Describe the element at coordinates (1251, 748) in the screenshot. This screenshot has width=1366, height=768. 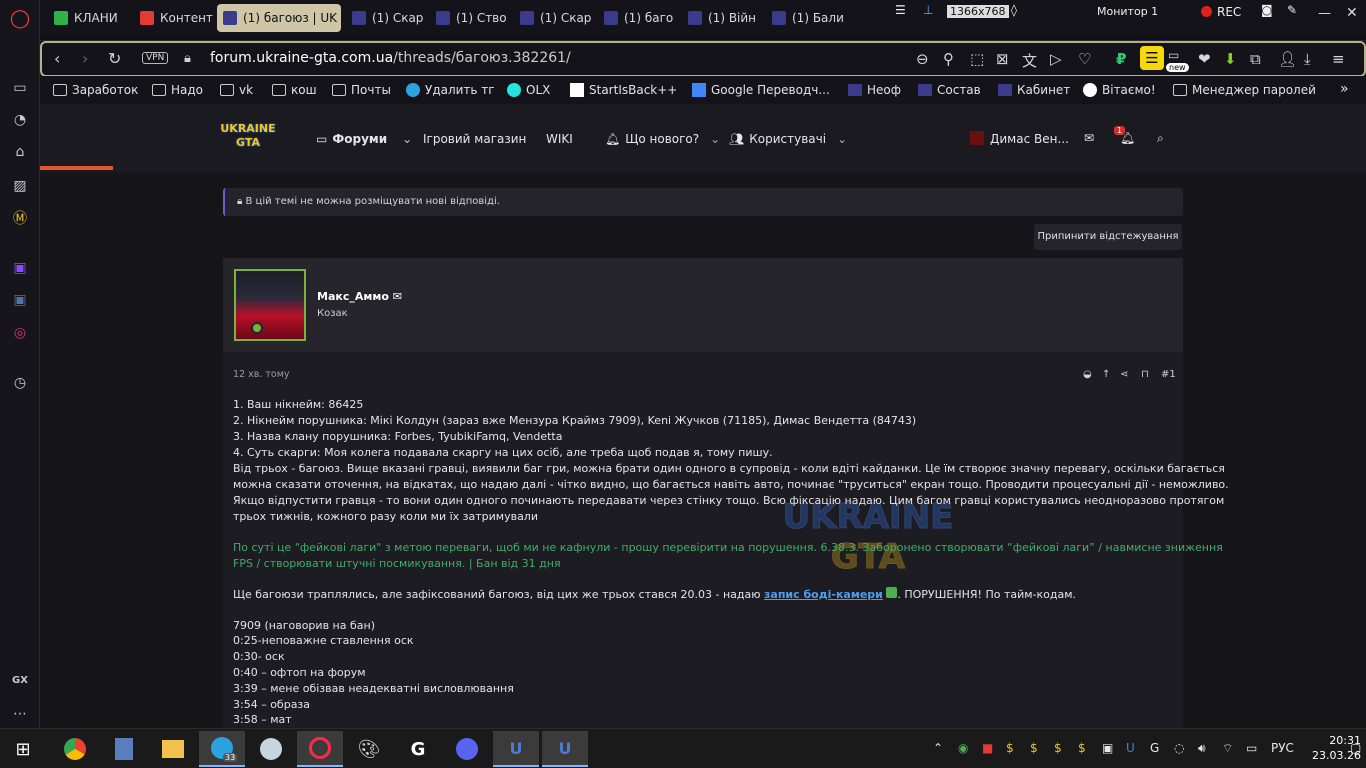
I see `battery-icon: ▭` at that location.